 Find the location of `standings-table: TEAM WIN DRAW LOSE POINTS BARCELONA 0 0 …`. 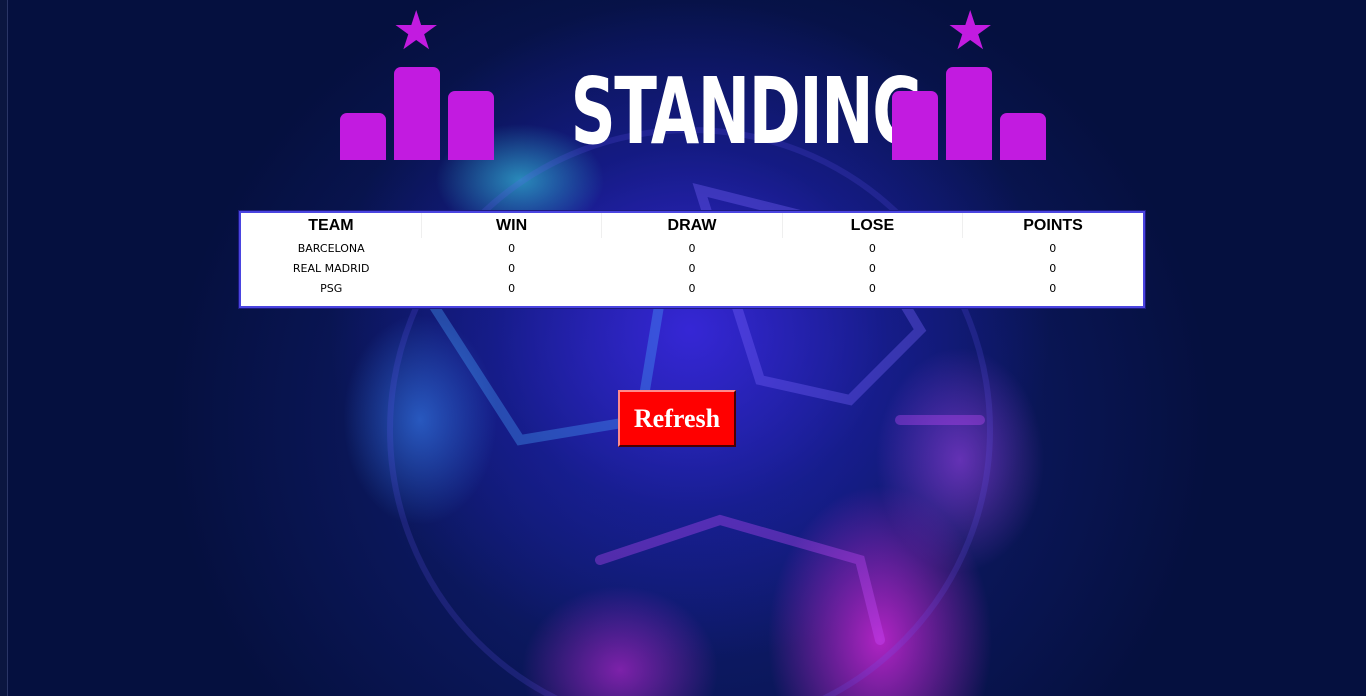

standings-table: TEAM WIN DRAW LOSE POINTS BARCELONA 0 0 … is located at coordinates (692, 259).